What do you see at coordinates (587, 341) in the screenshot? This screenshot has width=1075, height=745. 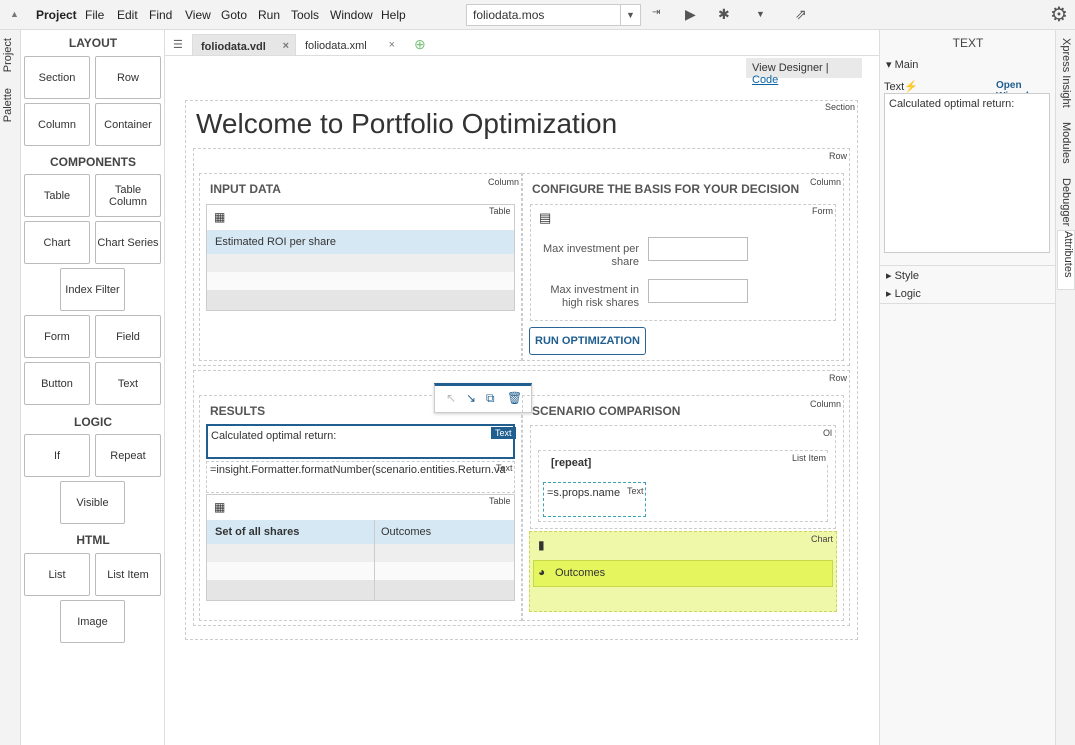 I see `run-optimization-button: RUN OPTIMIZATION` at bounding box center [587, 341].